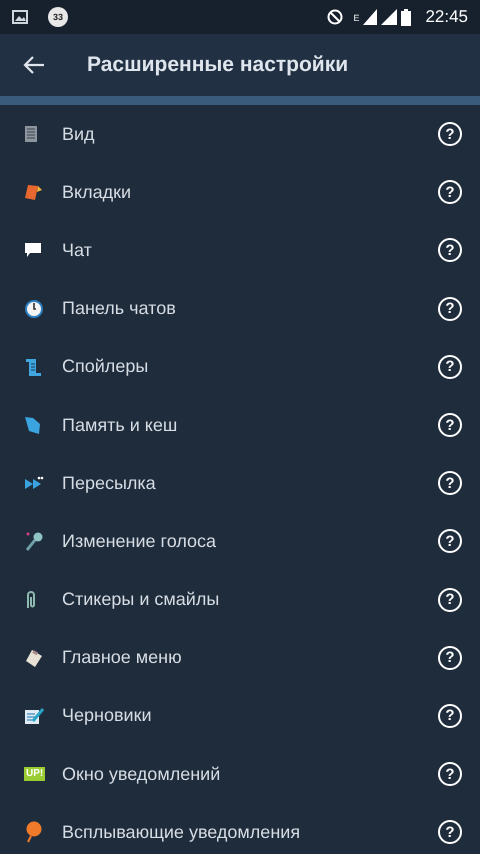  What do you see at coordinates (240, 134) in the screenshot?
I see `settings-item: Вид ?` at bounding box center [240, 134].